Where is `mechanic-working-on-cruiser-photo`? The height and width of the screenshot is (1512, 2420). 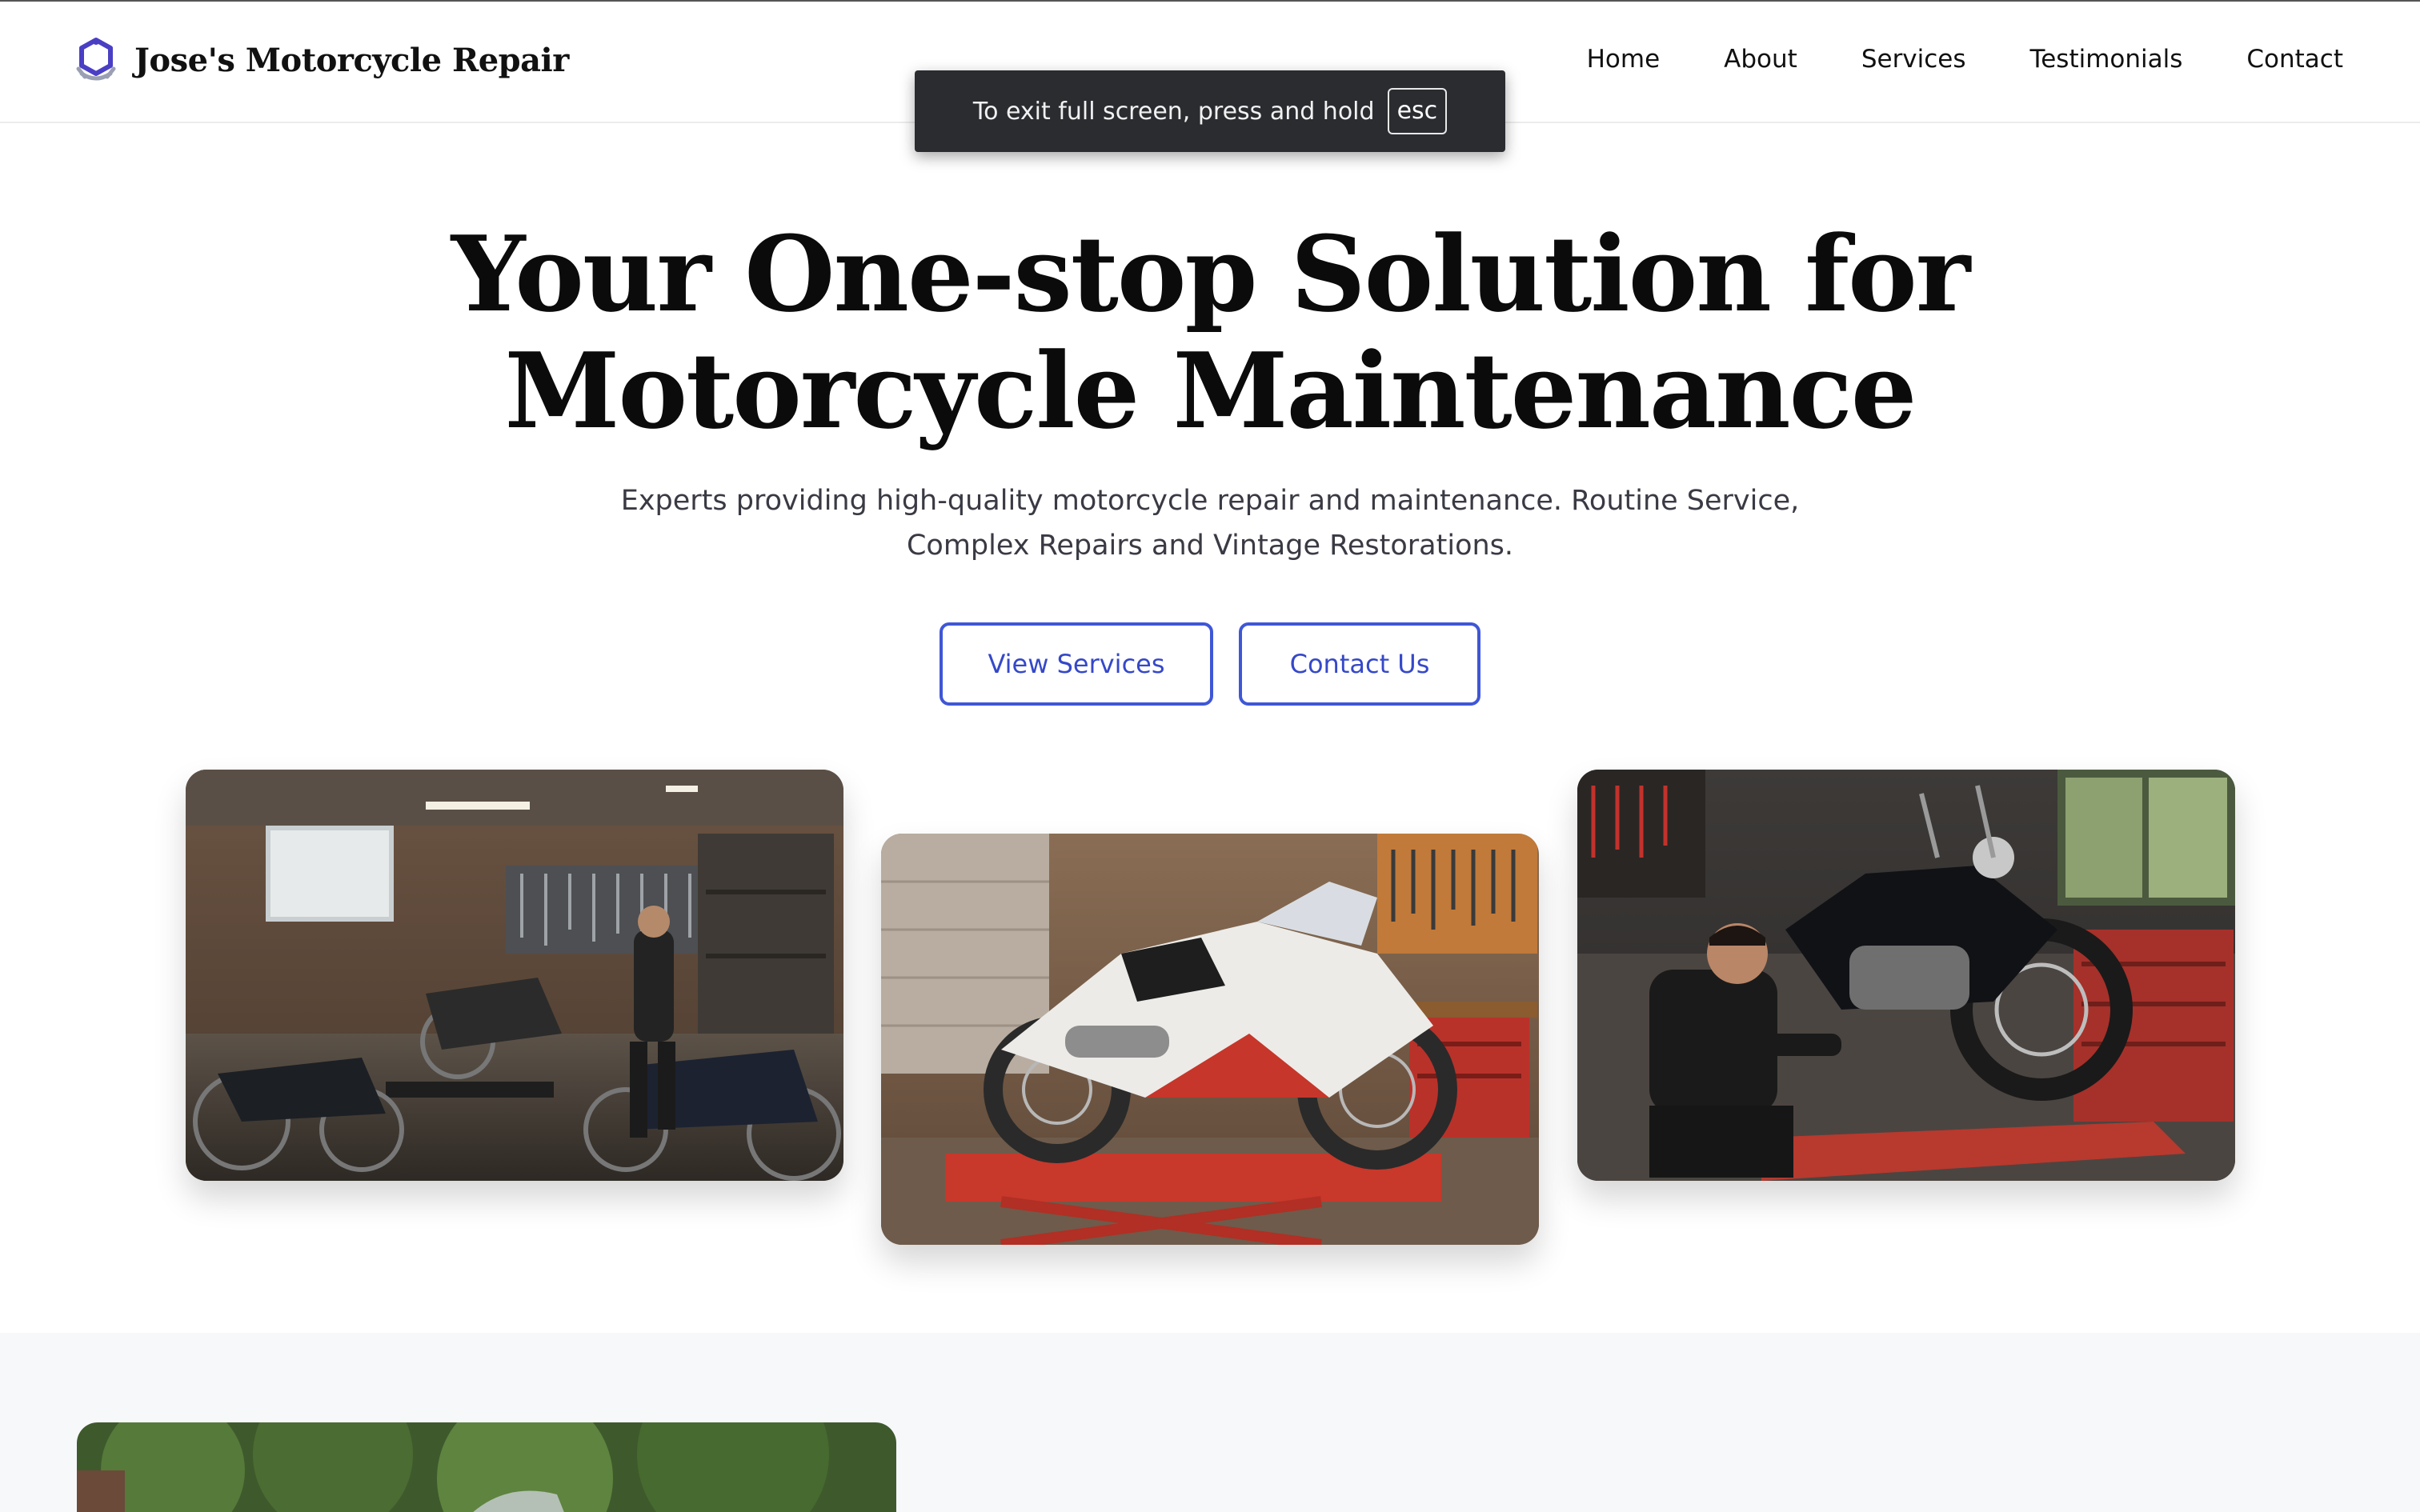 mechanic-working-on-cruiser-photo is located at coordinates (1906, 975).